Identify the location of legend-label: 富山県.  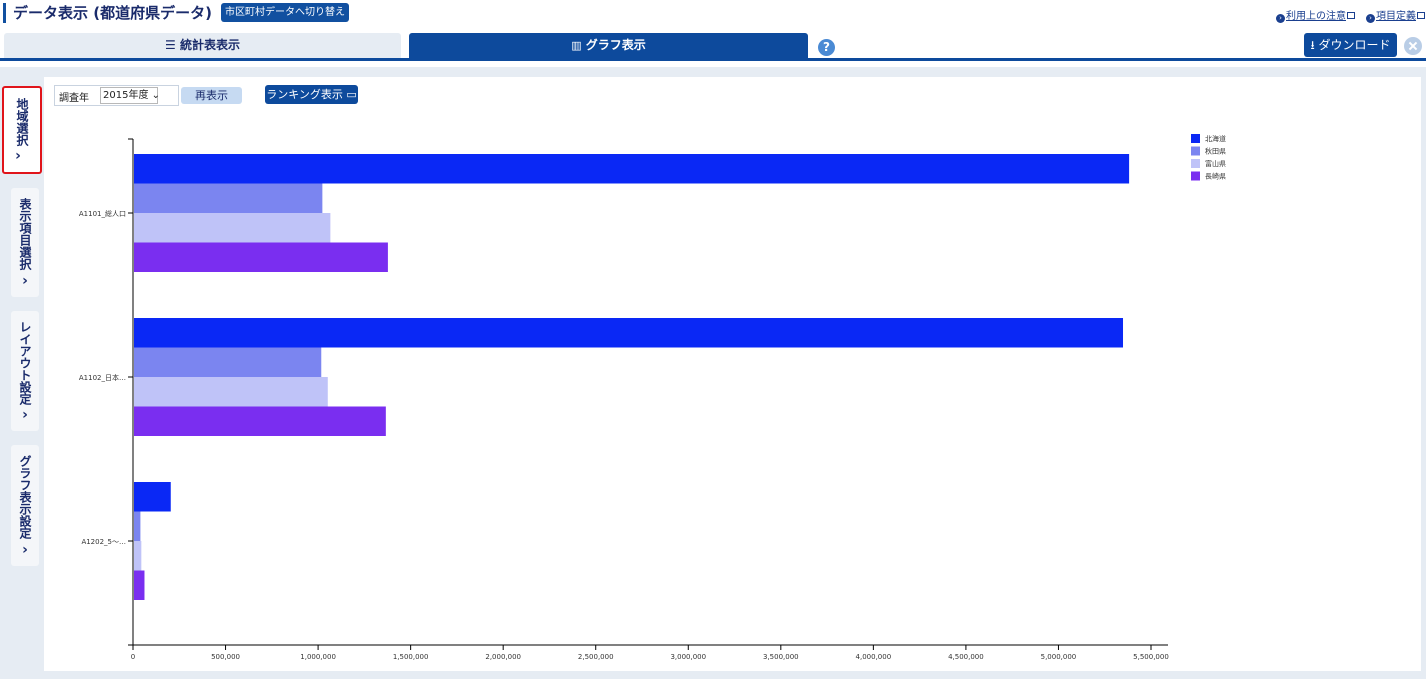
(1215, 163).